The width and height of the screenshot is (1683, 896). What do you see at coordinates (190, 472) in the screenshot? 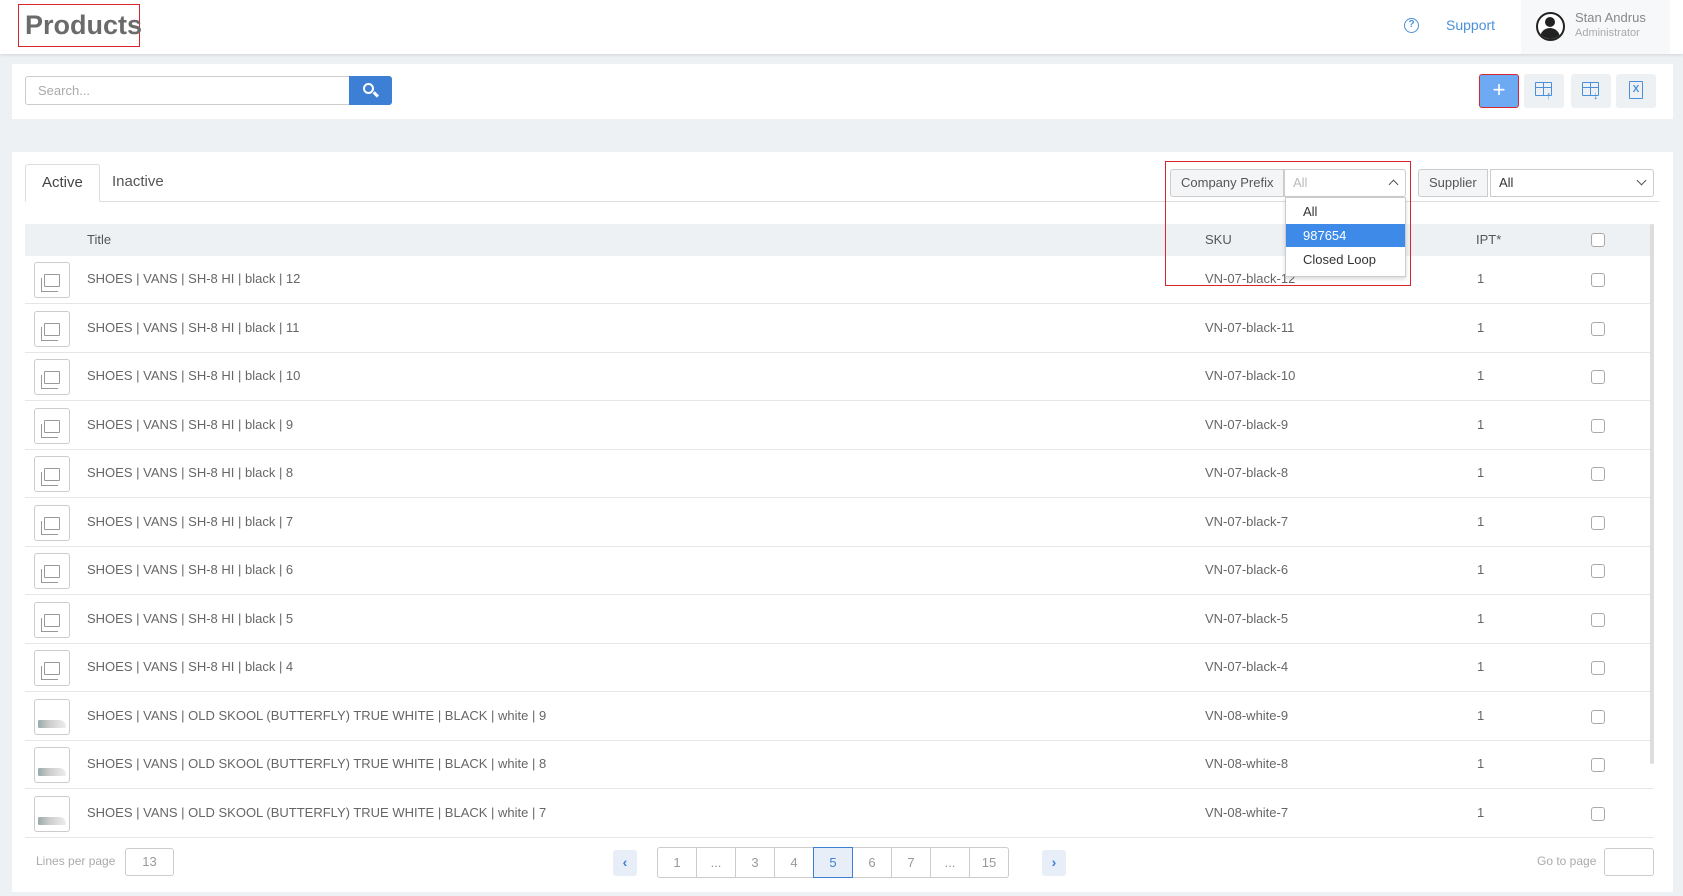
I see `product-title: SHOES | VANS | SH-8 HI | black | 8` at bounding box center [190, 472].